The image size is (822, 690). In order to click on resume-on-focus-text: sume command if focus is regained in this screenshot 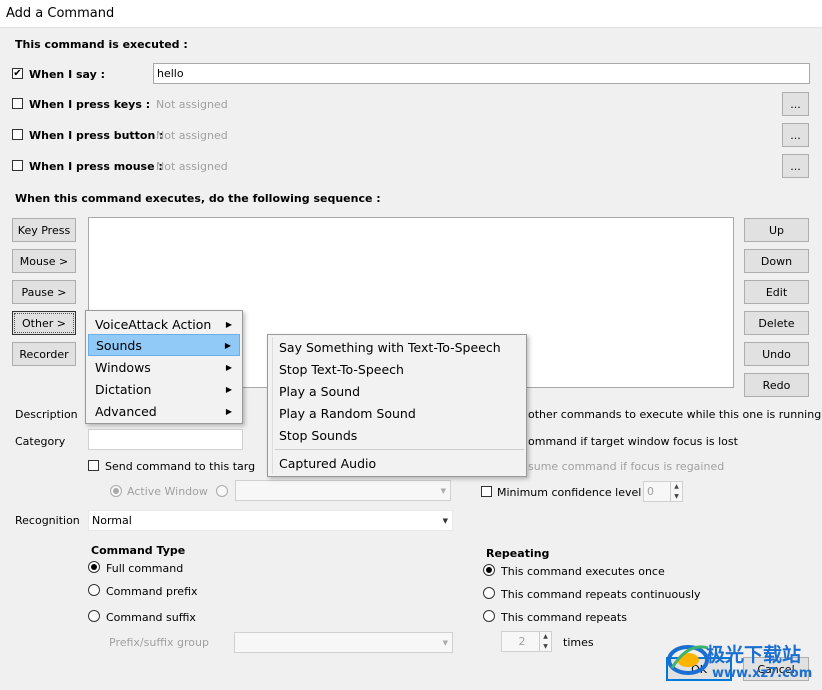, I will do `click(626, 466)`.